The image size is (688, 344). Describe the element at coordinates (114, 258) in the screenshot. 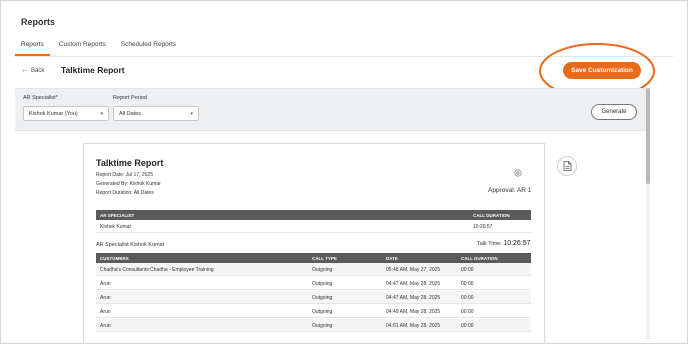

I see `column-header: CUSTOMERS` at that location.